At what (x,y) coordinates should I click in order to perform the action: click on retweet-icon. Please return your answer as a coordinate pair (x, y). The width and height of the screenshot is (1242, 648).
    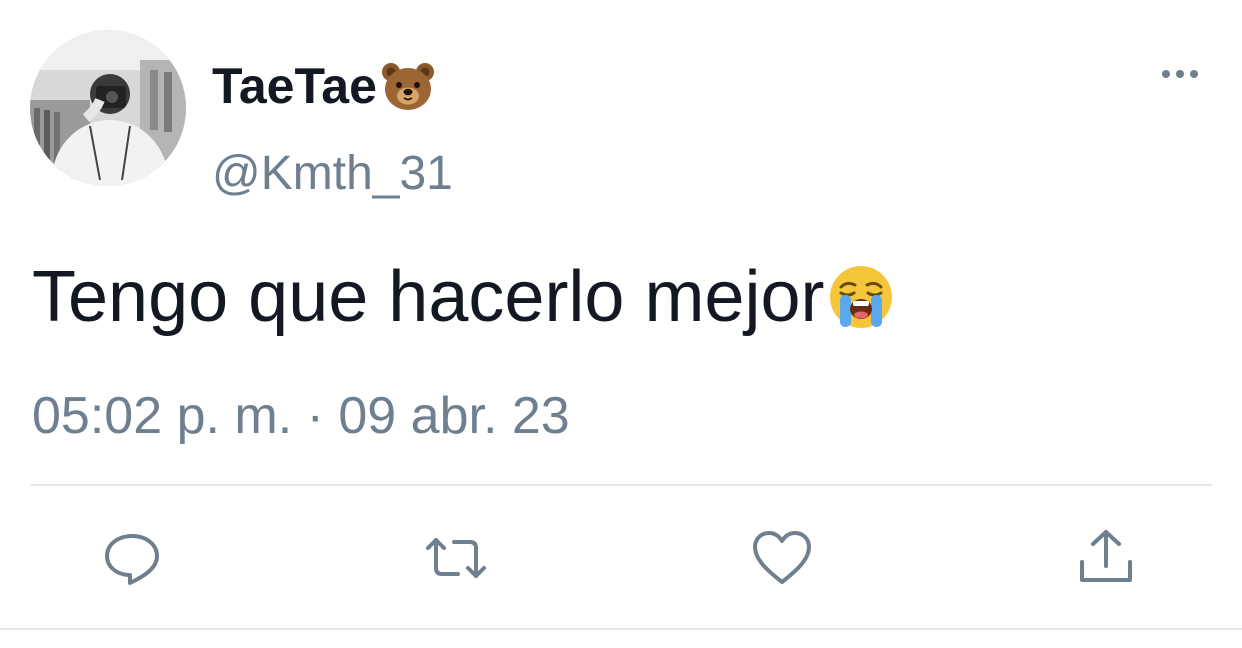
    Looking at the image, I should click on (456, 558).